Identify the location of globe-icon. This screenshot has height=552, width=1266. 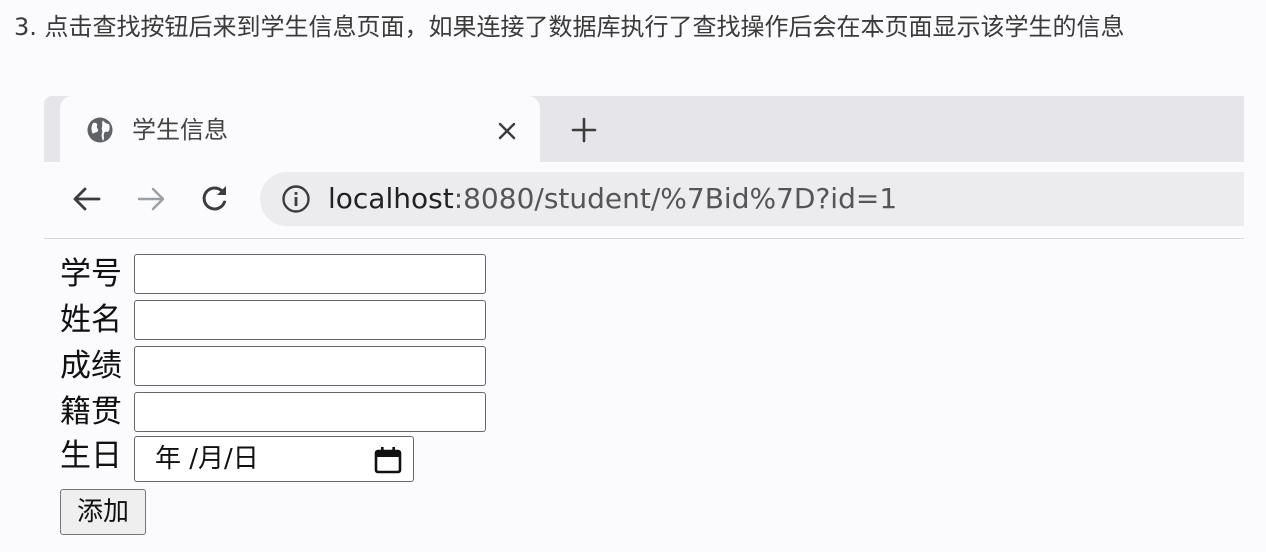
(100, 130).